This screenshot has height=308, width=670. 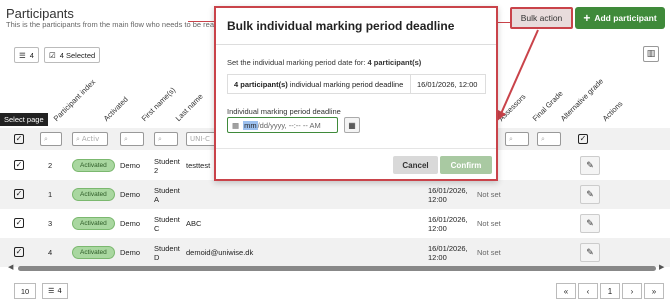 I want to click on deadline-field-label: Individual marking period deadline, so click(x=284, y=111).